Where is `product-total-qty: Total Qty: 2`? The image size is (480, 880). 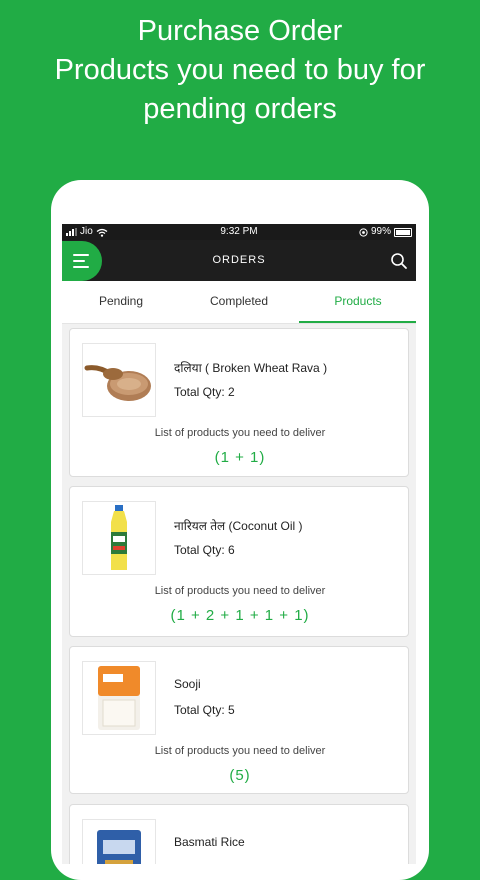
product-total-qty: Total Qty: 2 is located at coordinates (204, 392).